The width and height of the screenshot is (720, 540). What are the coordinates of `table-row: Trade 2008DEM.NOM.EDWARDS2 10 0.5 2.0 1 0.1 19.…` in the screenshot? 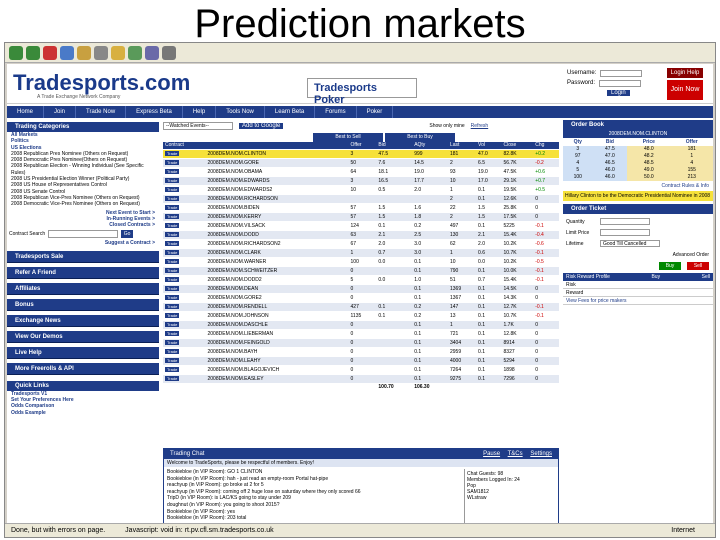 It's located at (361, 190).